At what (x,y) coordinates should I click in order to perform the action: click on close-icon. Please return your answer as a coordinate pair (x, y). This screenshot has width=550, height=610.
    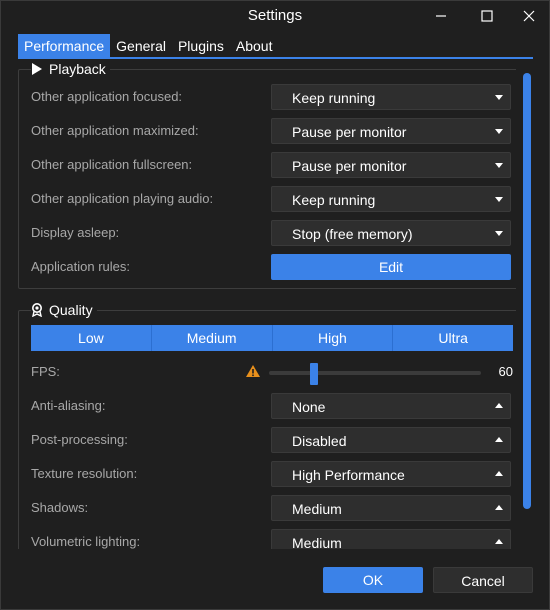
    Looking at the image, I should click on (529, 16).